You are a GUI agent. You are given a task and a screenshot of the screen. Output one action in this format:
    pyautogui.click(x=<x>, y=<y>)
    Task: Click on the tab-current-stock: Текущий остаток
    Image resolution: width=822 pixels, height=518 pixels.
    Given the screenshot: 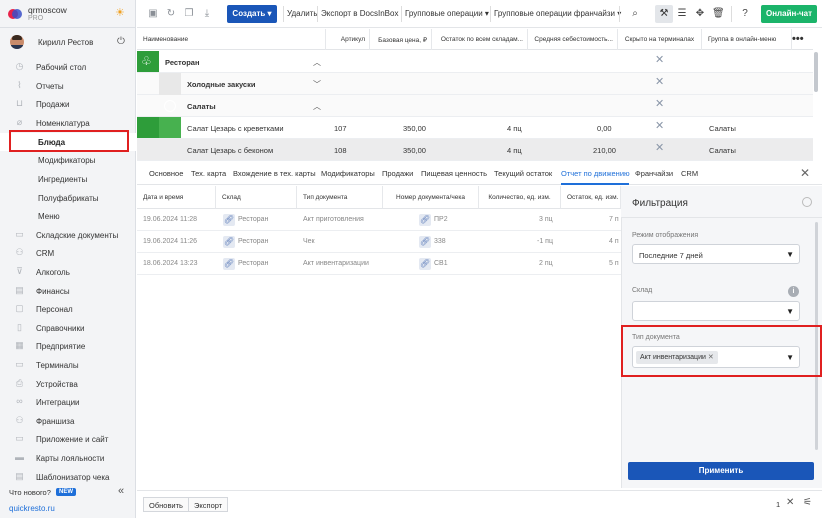 What is the action you would take?
    pyautogui.click(x=523, y=173)
    